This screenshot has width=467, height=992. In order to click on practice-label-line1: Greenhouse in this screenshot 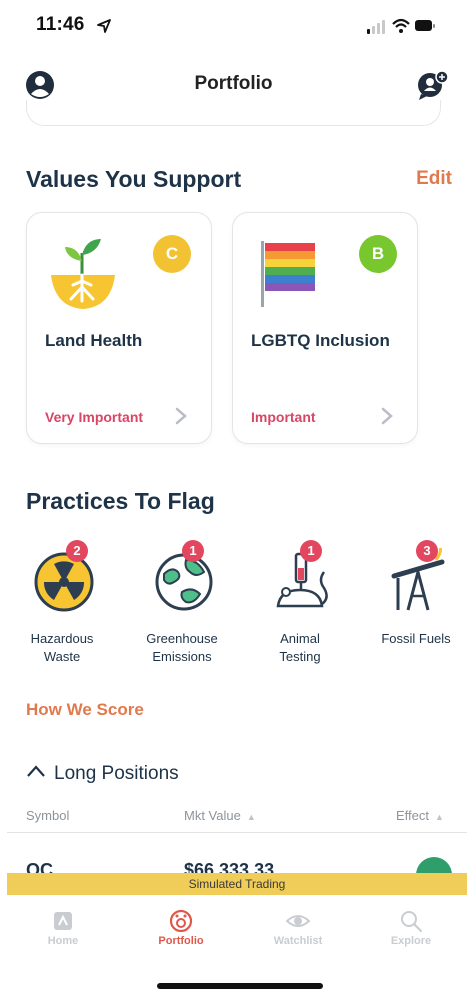, I will do `click(182, 638)`.